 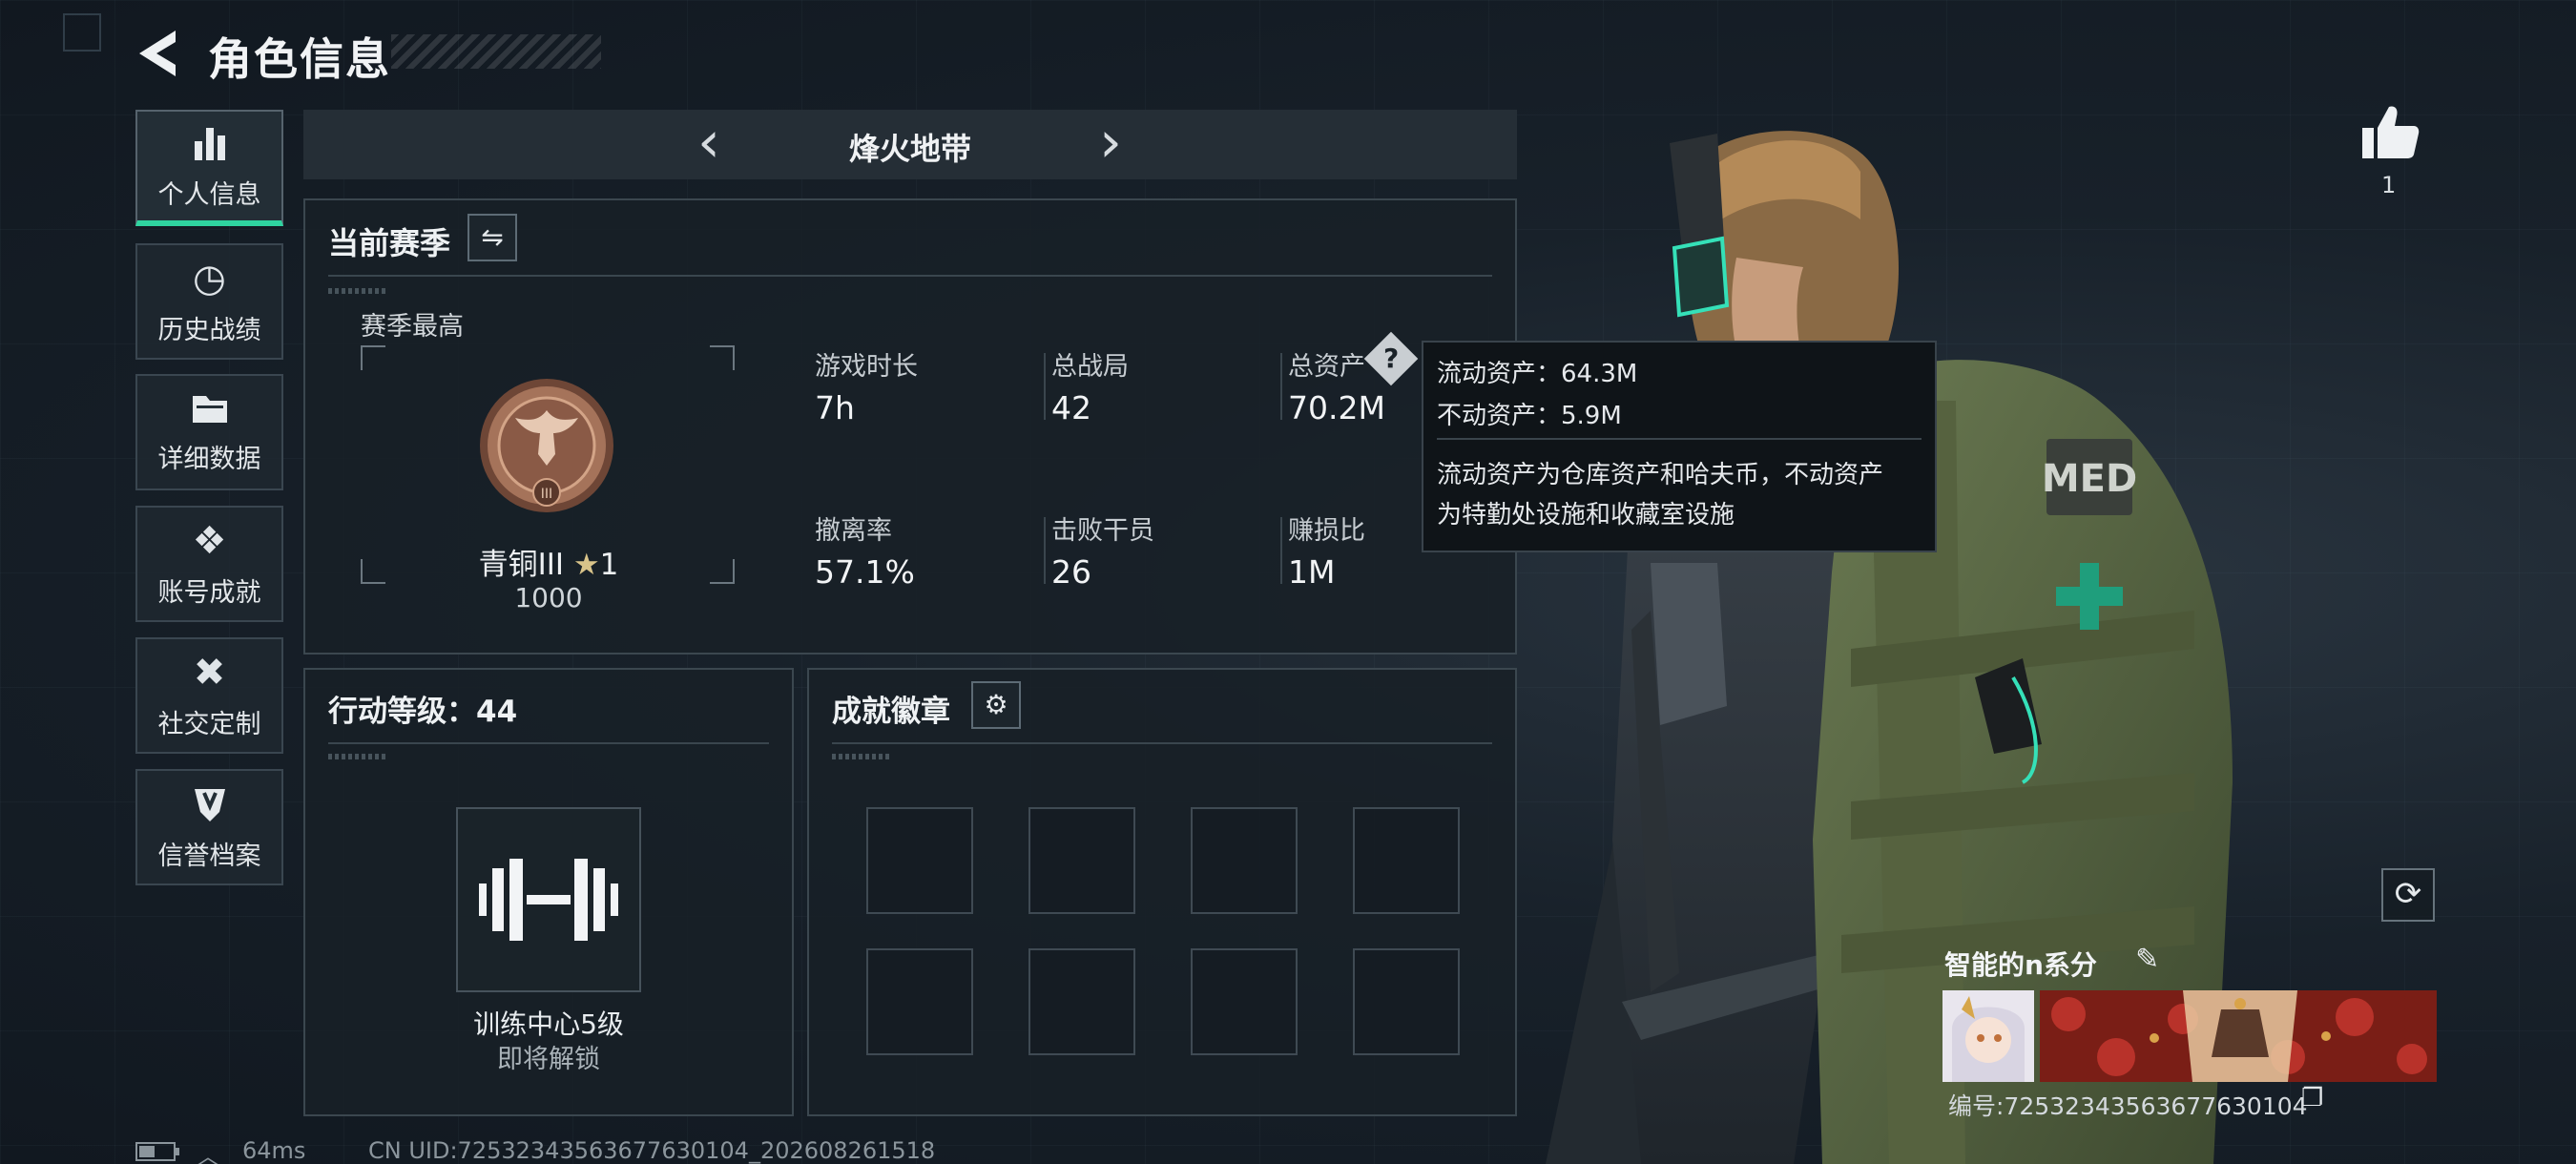 What do you see at coordinates (909, 149) in the screenshot?
I see `mode-title: 烽火地带` at bounding box center [909, 149].